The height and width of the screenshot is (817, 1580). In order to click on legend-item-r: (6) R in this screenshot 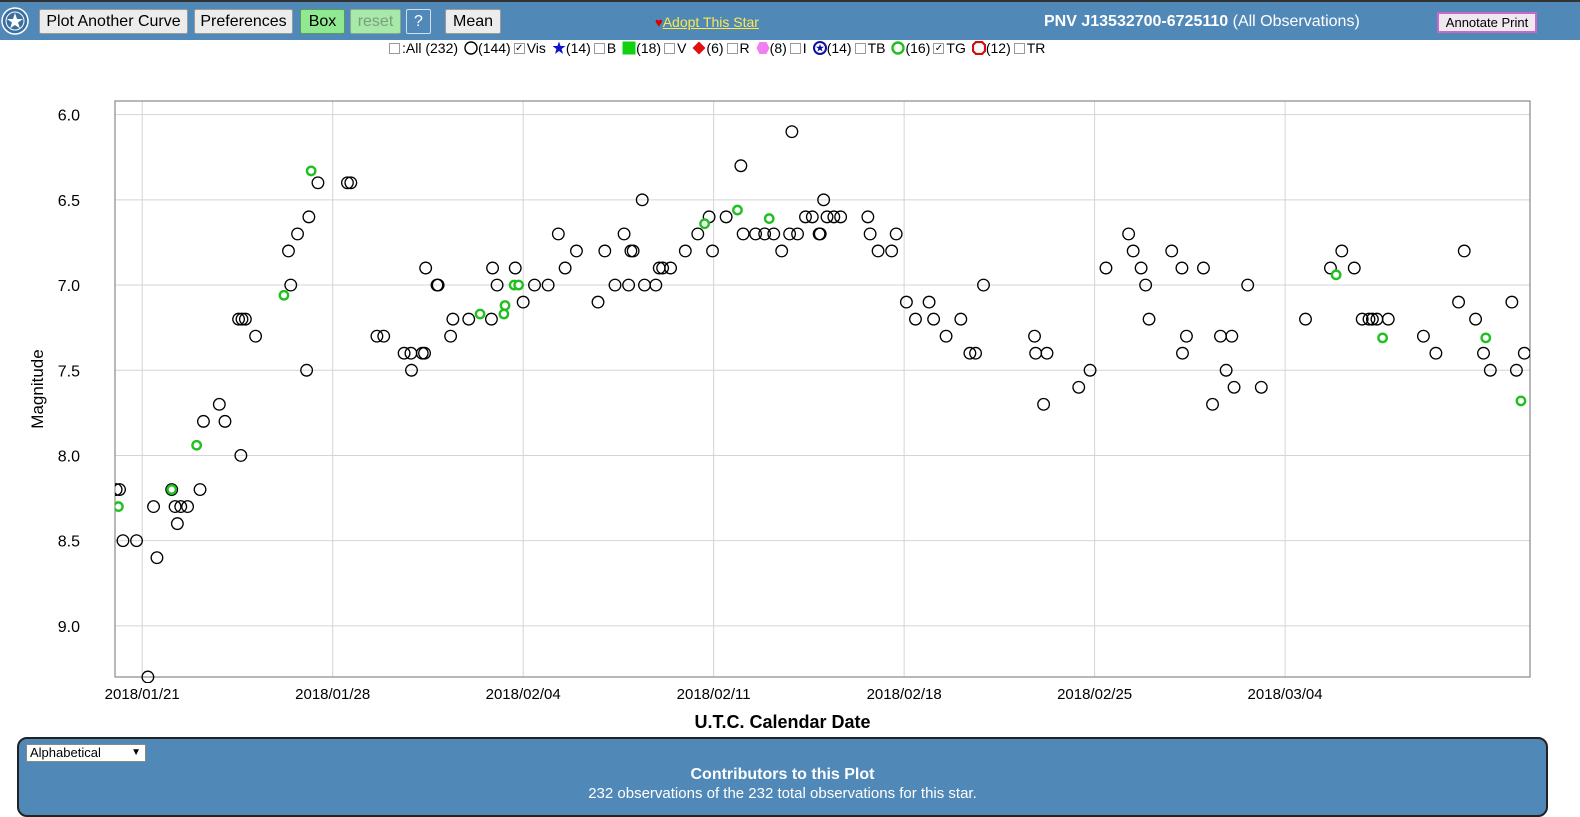, I will do `click(719, 48)`.